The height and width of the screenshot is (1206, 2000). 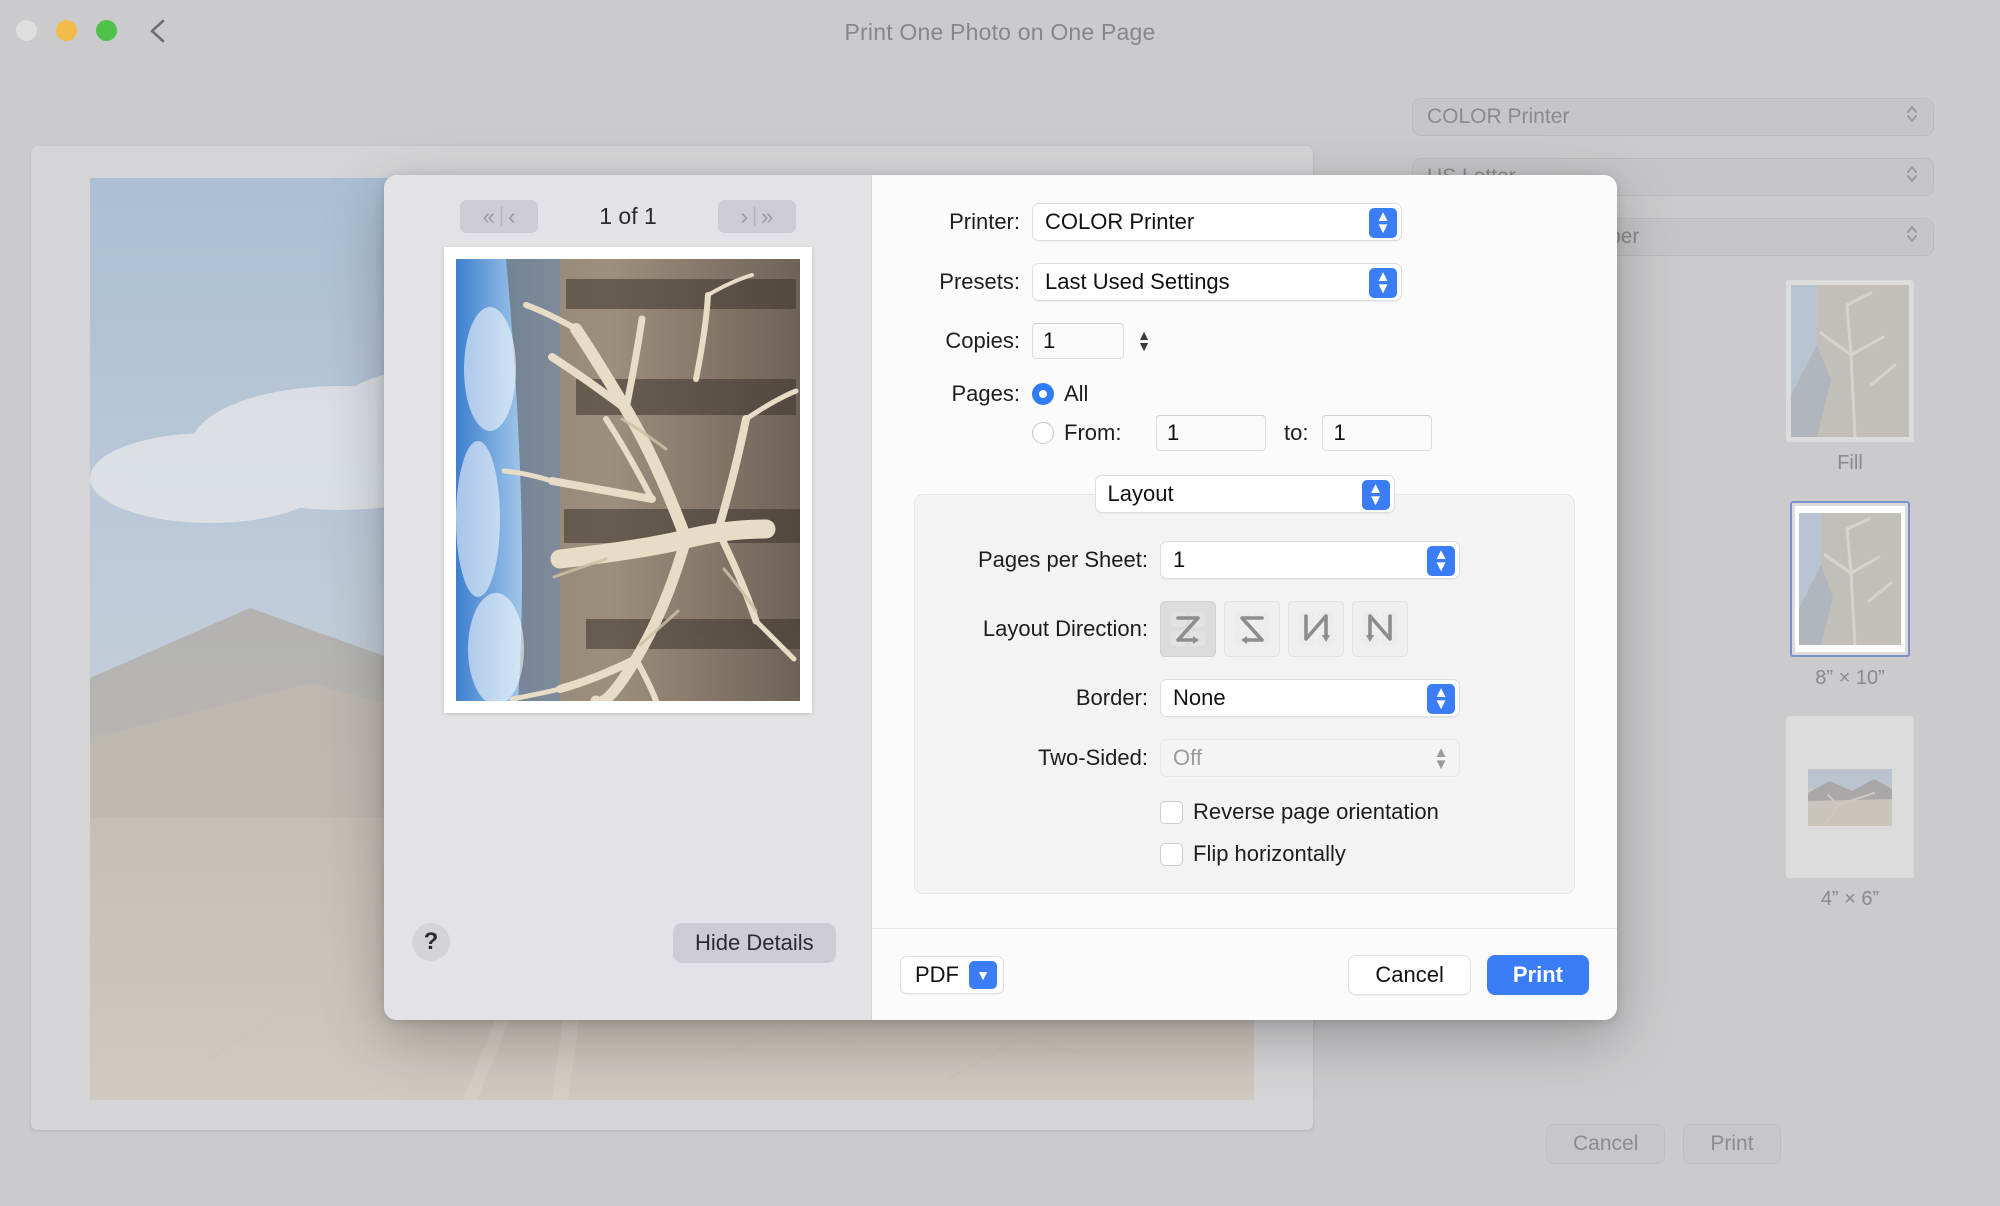 I want to click on last-page-icon: », so click(x=767, y=216).